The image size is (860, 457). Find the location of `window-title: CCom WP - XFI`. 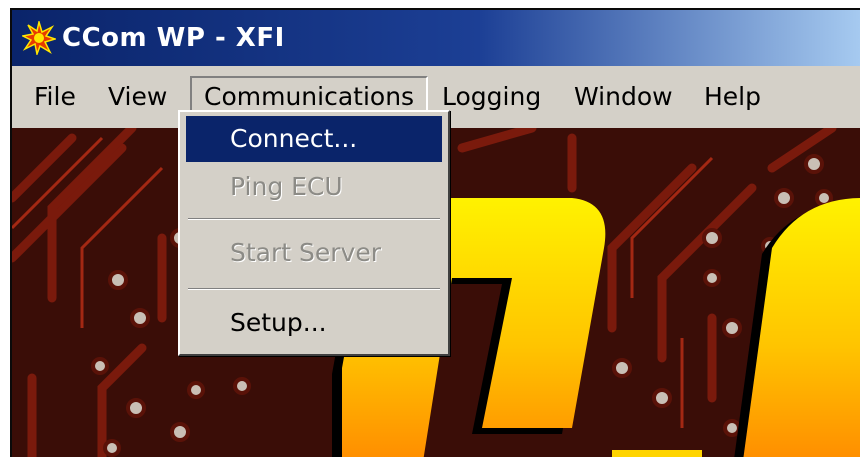

window-title: CCom WP - XFI is located at coordinates (173, 38).